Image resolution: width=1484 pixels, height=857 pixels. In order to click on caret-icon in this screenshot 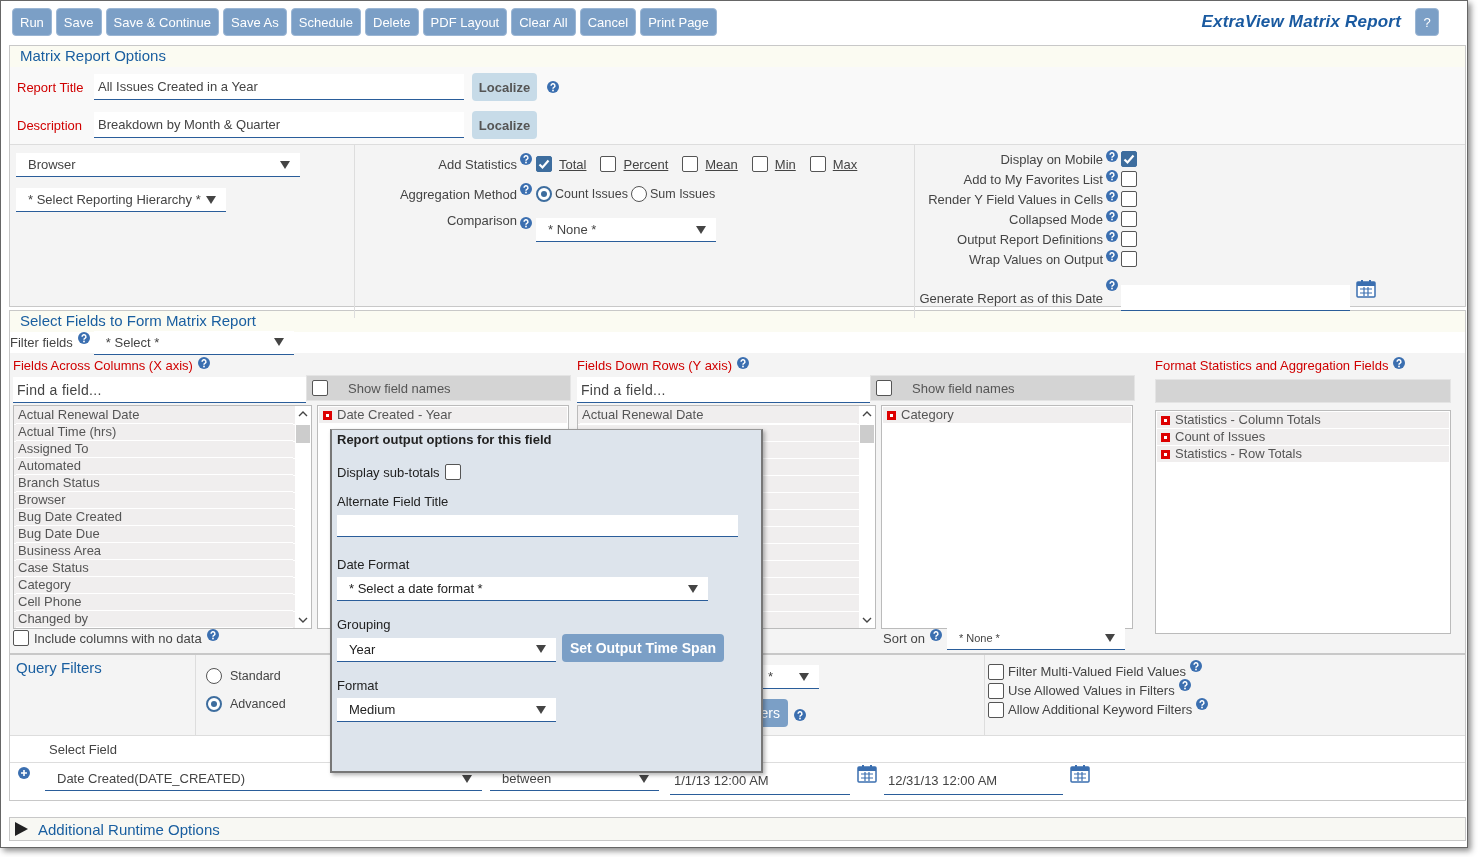, I will do `click(278, 342)`.